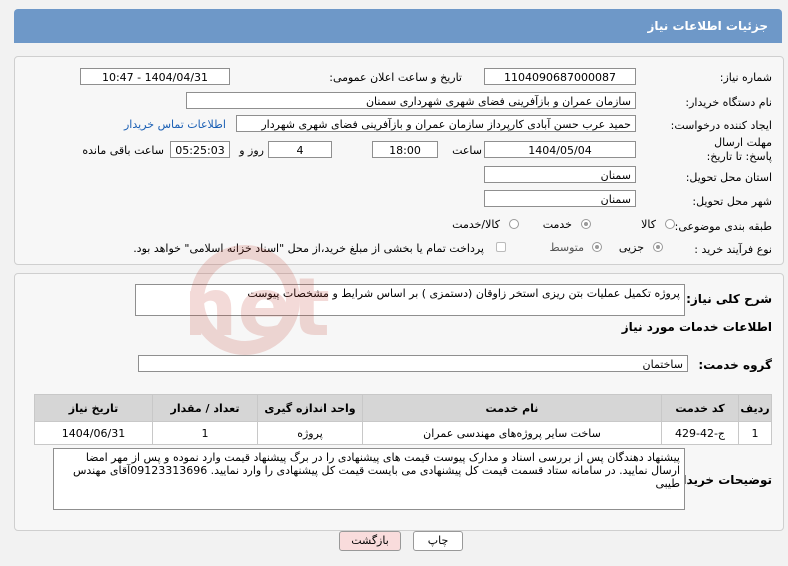 The image size is (788, 566). I want to click on time-label: ساعت, so click(467, 150).